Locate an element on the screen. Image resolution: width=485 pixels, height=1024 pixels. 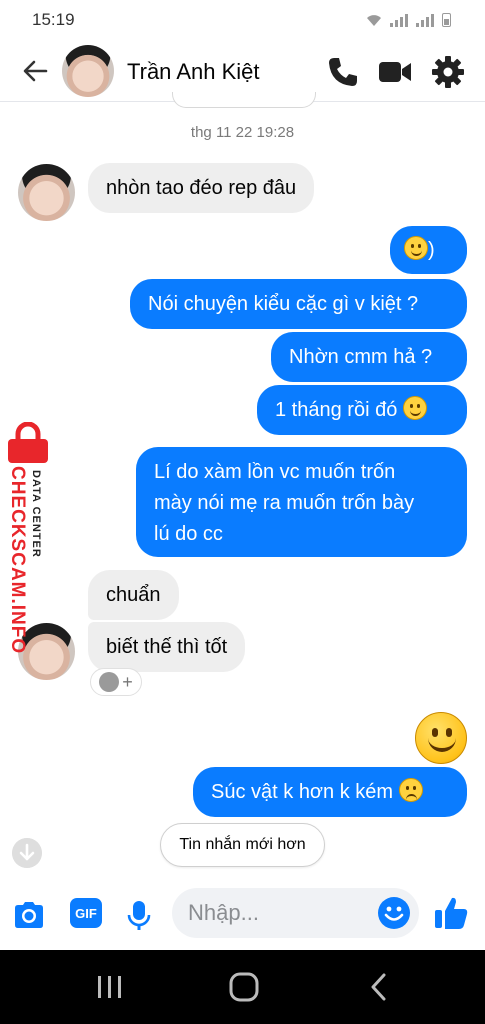
reaction-plus: + is located at coordinates (127, 681).